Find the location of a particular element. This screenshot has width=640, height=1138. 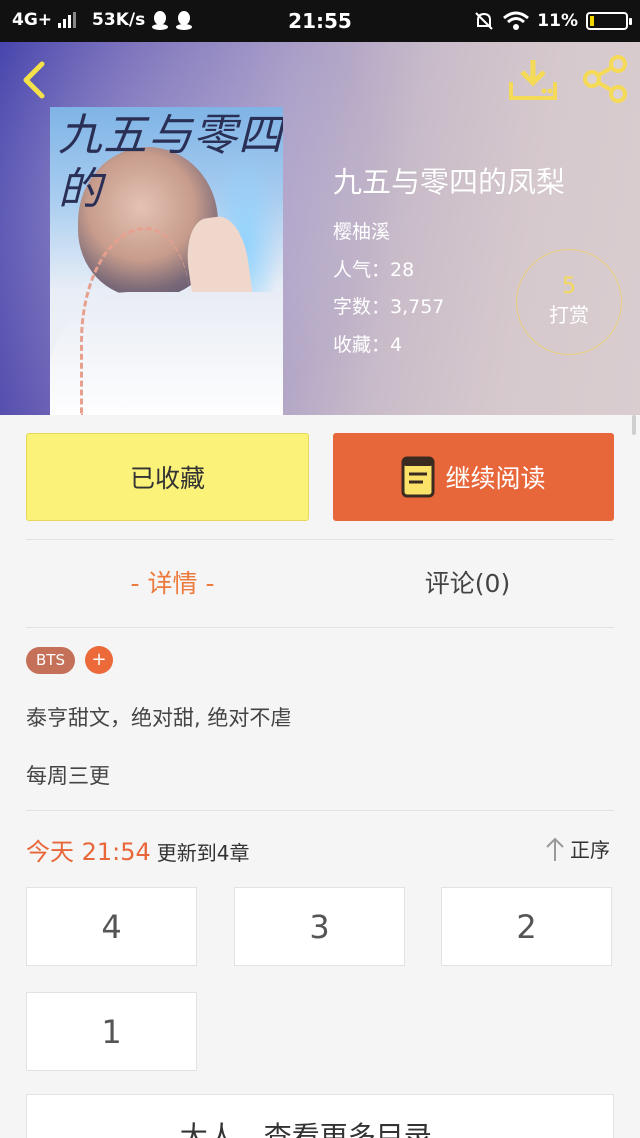

update-time: 今天 21:54 is located at coordinates (88, 852).